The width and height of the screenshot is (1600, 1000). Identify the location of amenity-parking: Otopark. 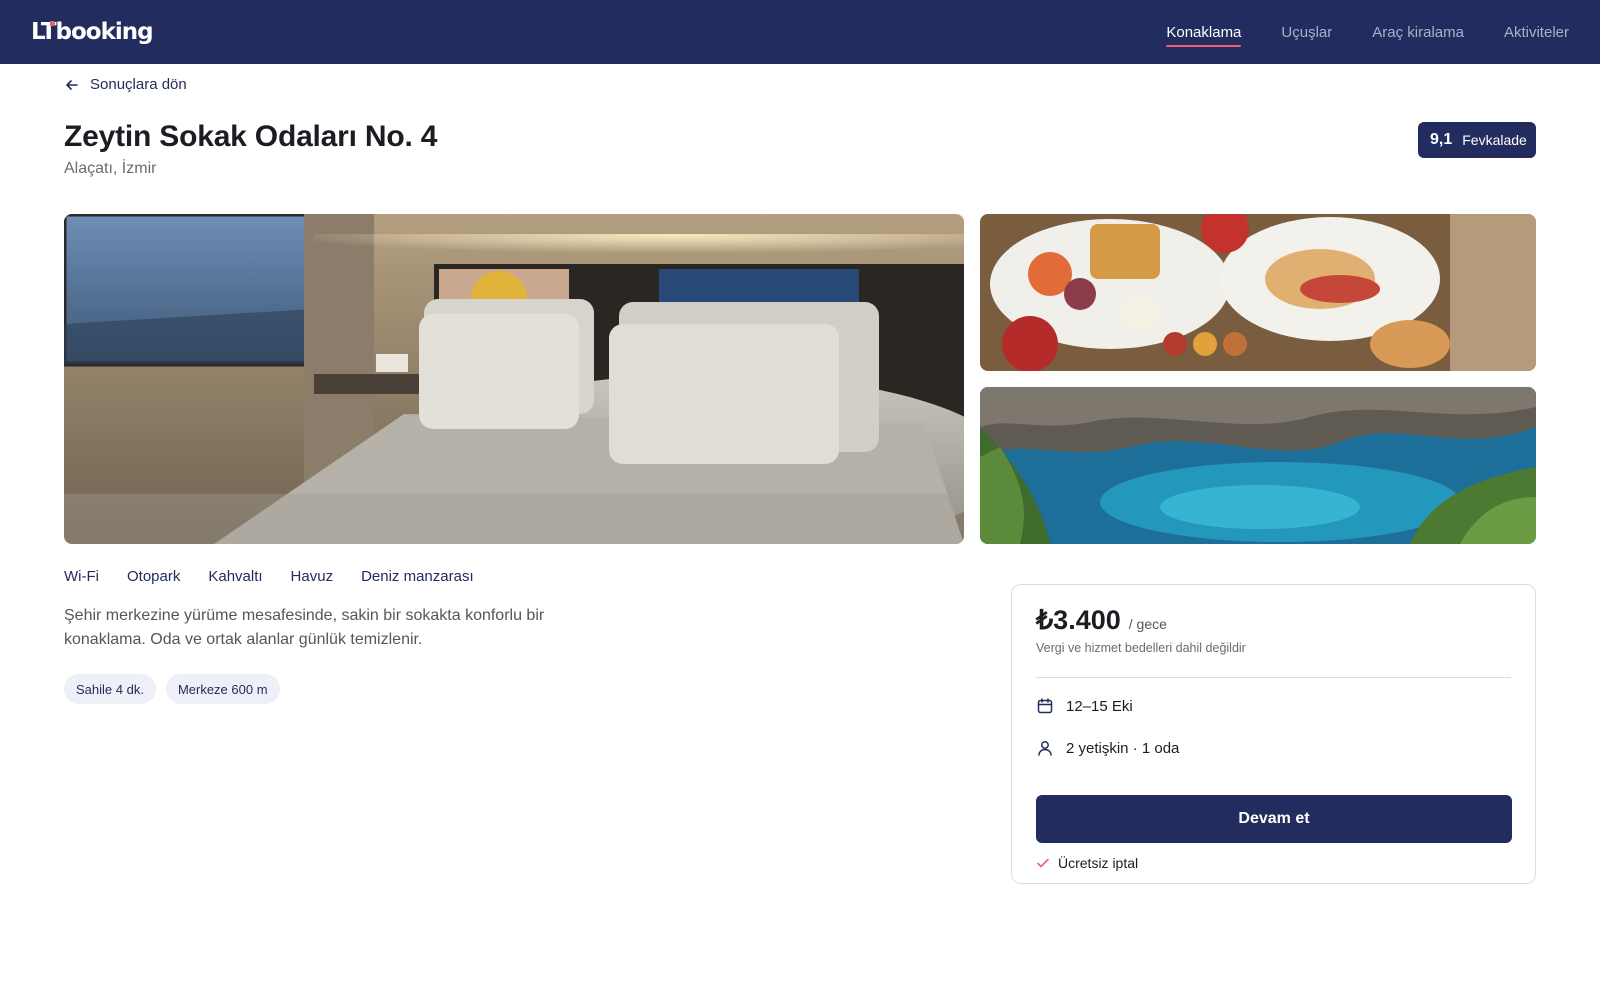
(153, 576).